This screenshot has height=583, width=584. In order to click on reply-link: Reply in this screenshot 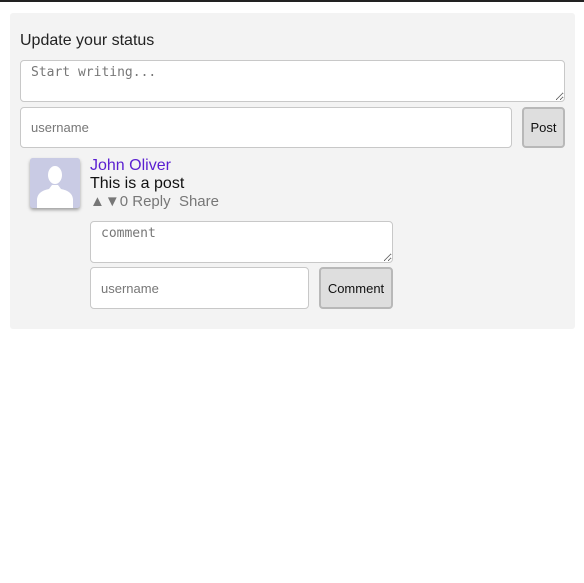, I will do `click(151, 201)`.